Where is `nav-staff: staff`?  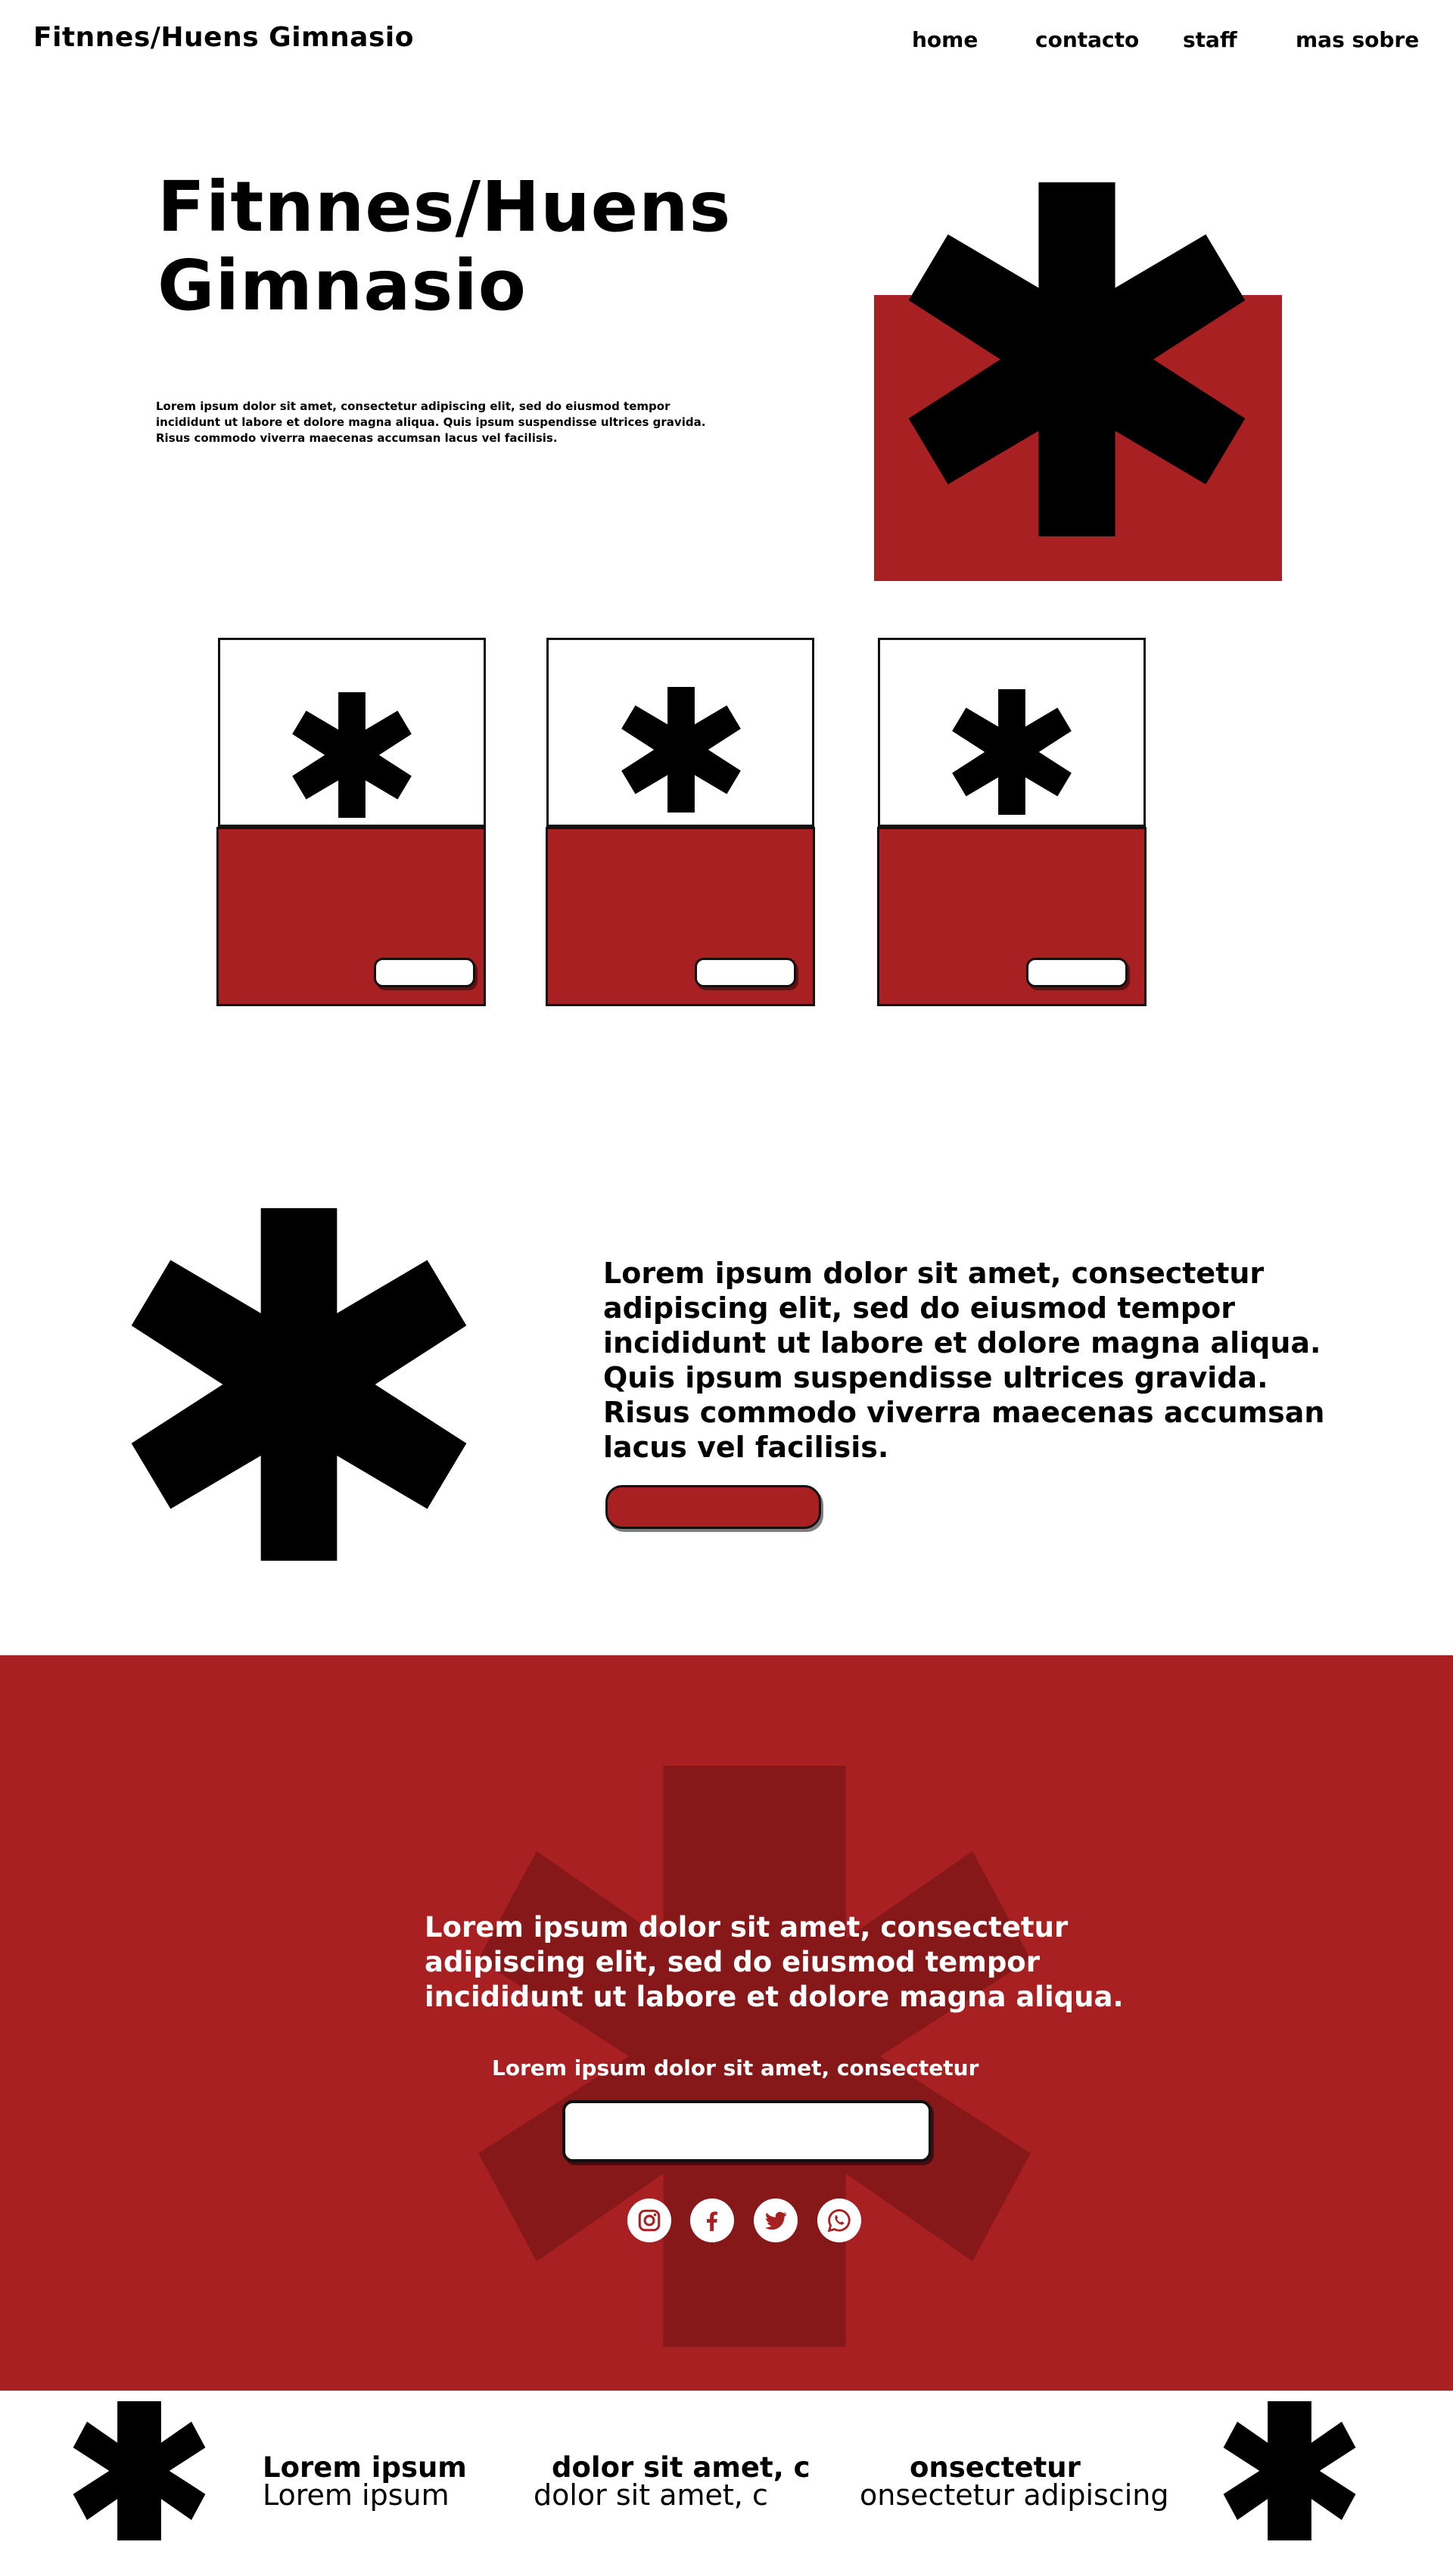
nav-staff: staff is located at coordinates (1210, 40).